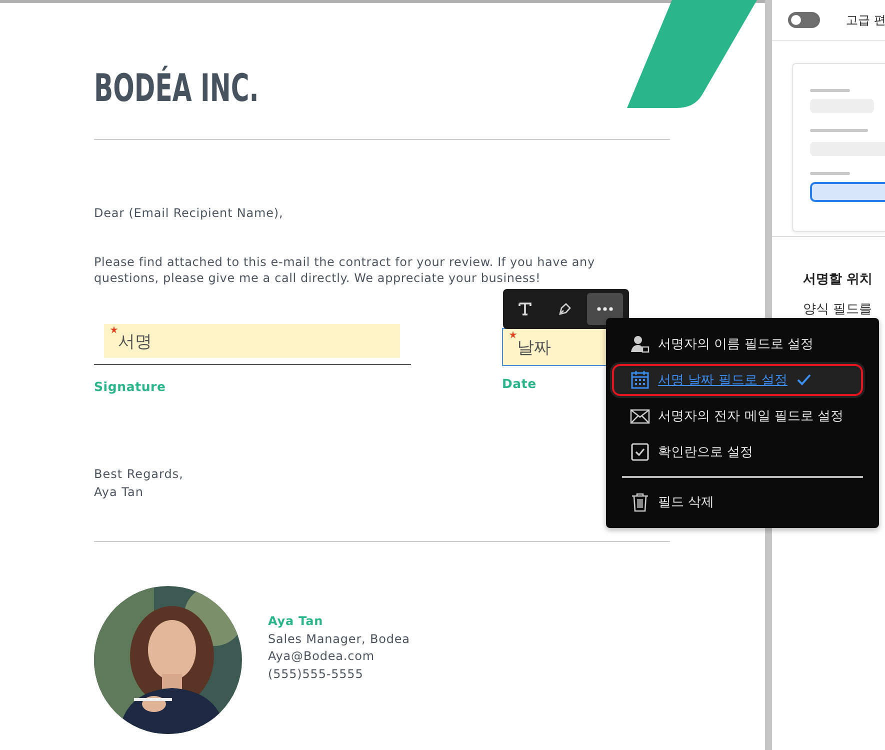  Describe the element at coordinates (838, 279) in the screenshot. I see `panel-heading: 서명할 위치` at that location.